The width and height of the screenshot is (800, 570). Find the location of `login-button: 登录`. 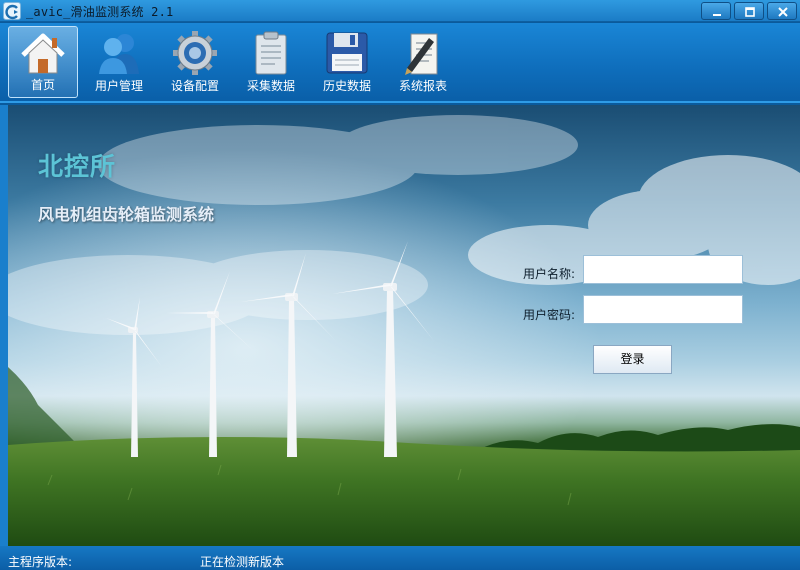

login-button: 登录 is located at coordinates (632, 359).